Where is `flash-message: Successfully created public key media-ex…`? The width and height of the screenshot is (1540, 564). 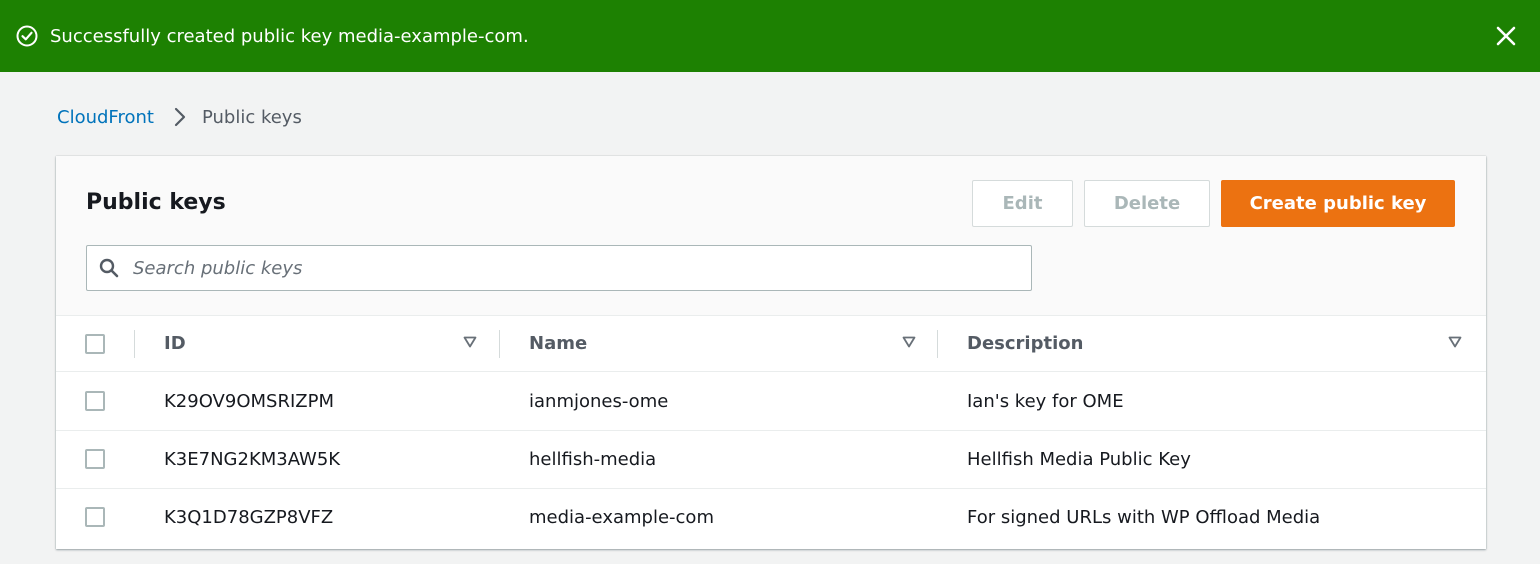
flash-message: Successfully created public key media-ex… is located at coordinates (289, 36).